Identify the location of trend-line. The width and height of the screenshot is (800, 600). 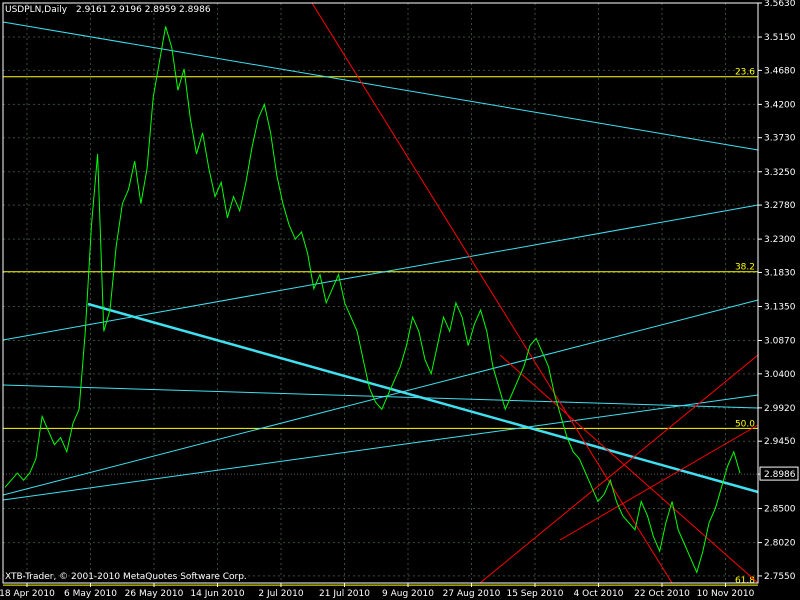
(380, 396).